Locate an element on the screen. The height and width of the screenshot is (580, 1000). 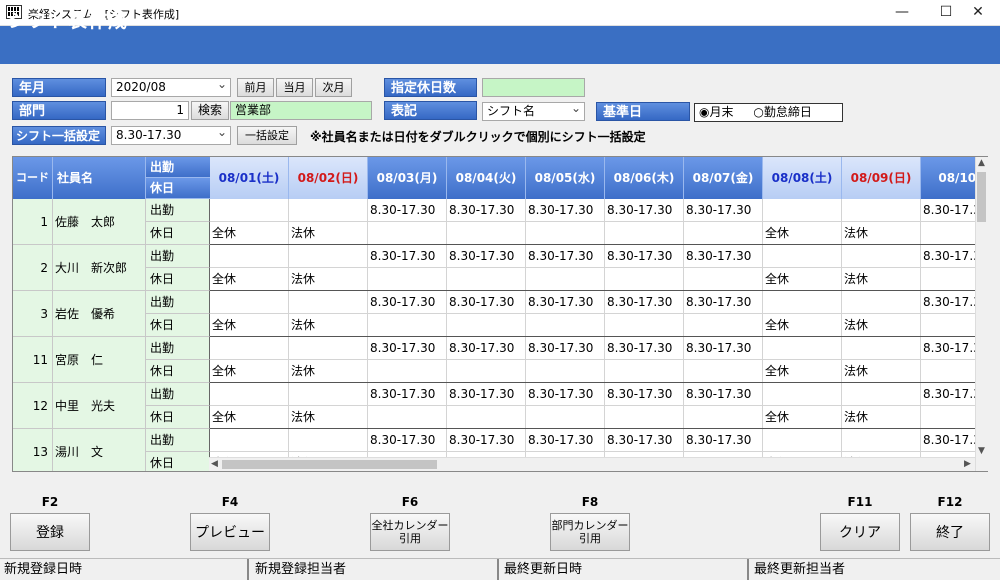
this-month-button: 当月 is located at coordinates (294, 87).